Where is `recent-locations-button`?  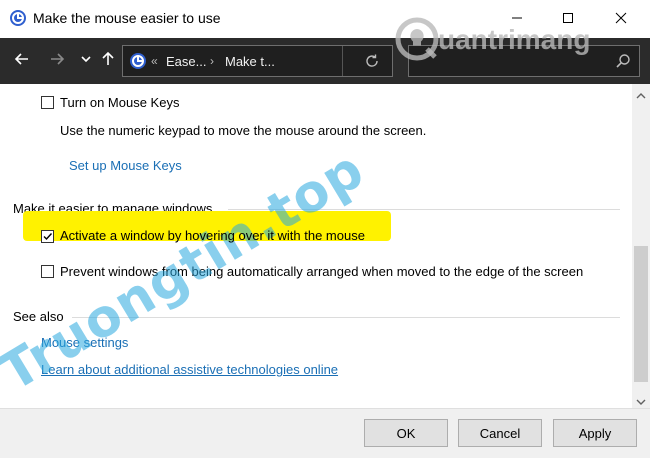 recent-locations-button is located at coordinates (86, 60).